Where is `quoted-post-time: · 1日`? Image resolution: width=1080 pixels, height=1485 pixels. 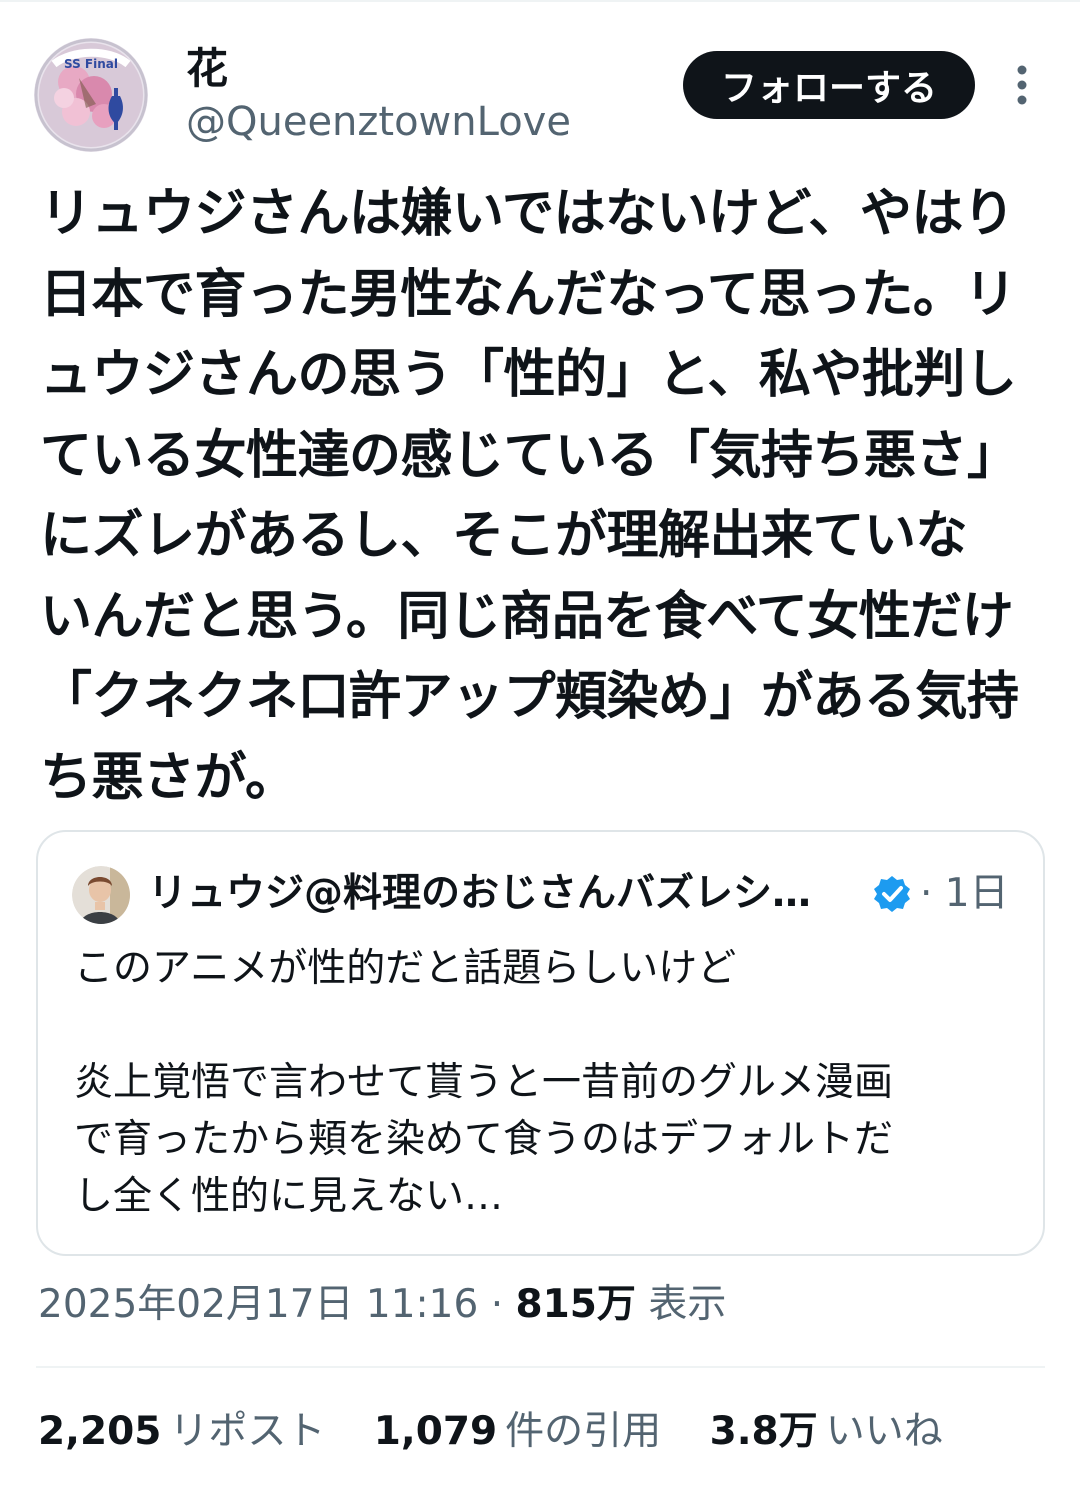 quoted-post-time: · 1日 is located at coordinates (964, 893).